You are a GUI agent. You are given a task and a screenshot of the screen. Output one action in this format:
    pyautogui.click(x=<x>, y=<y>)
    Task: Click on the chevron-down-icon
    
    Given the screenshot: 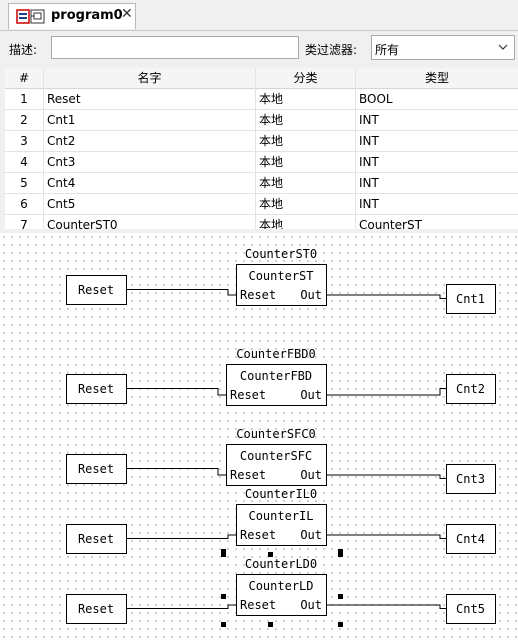 What is the action you would take?
    pyautogui.click(x=503, y=47)
    